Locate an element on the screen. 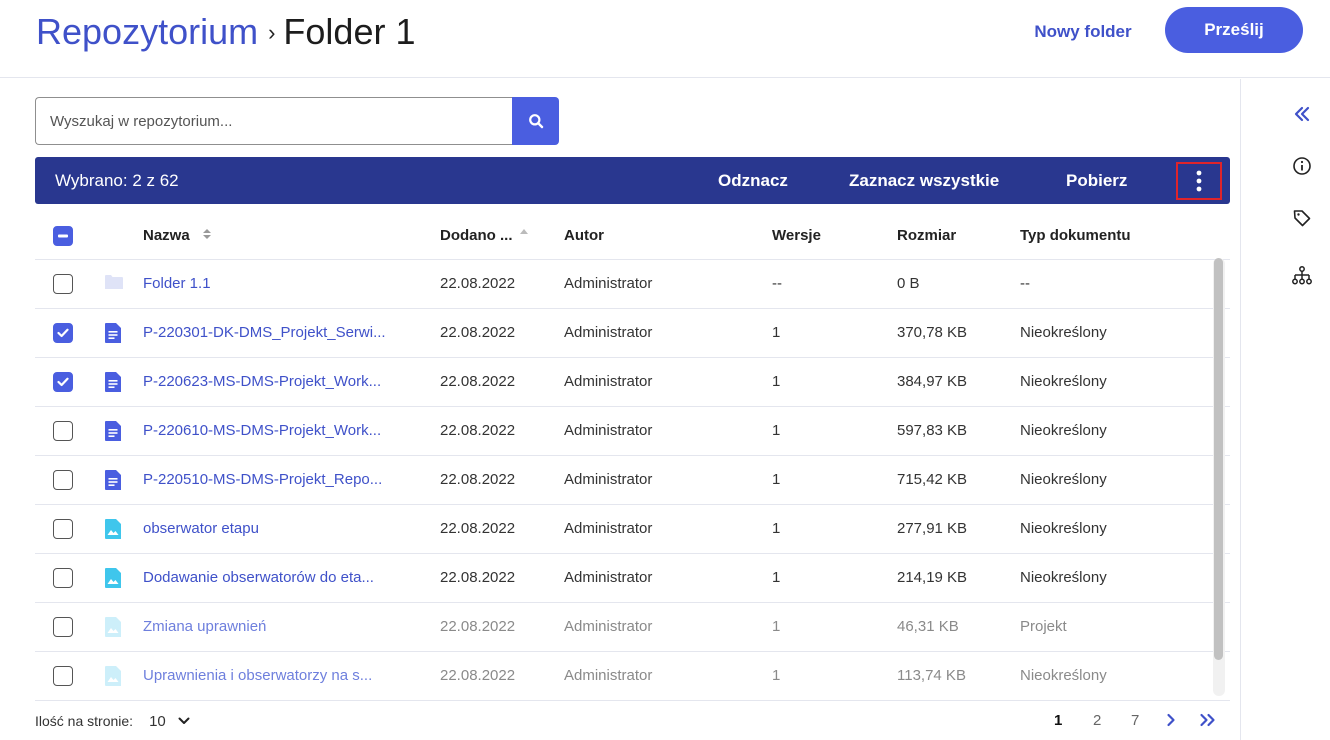  file-name-link: Zmiana uprawnień is located at coordinates (204, 627).